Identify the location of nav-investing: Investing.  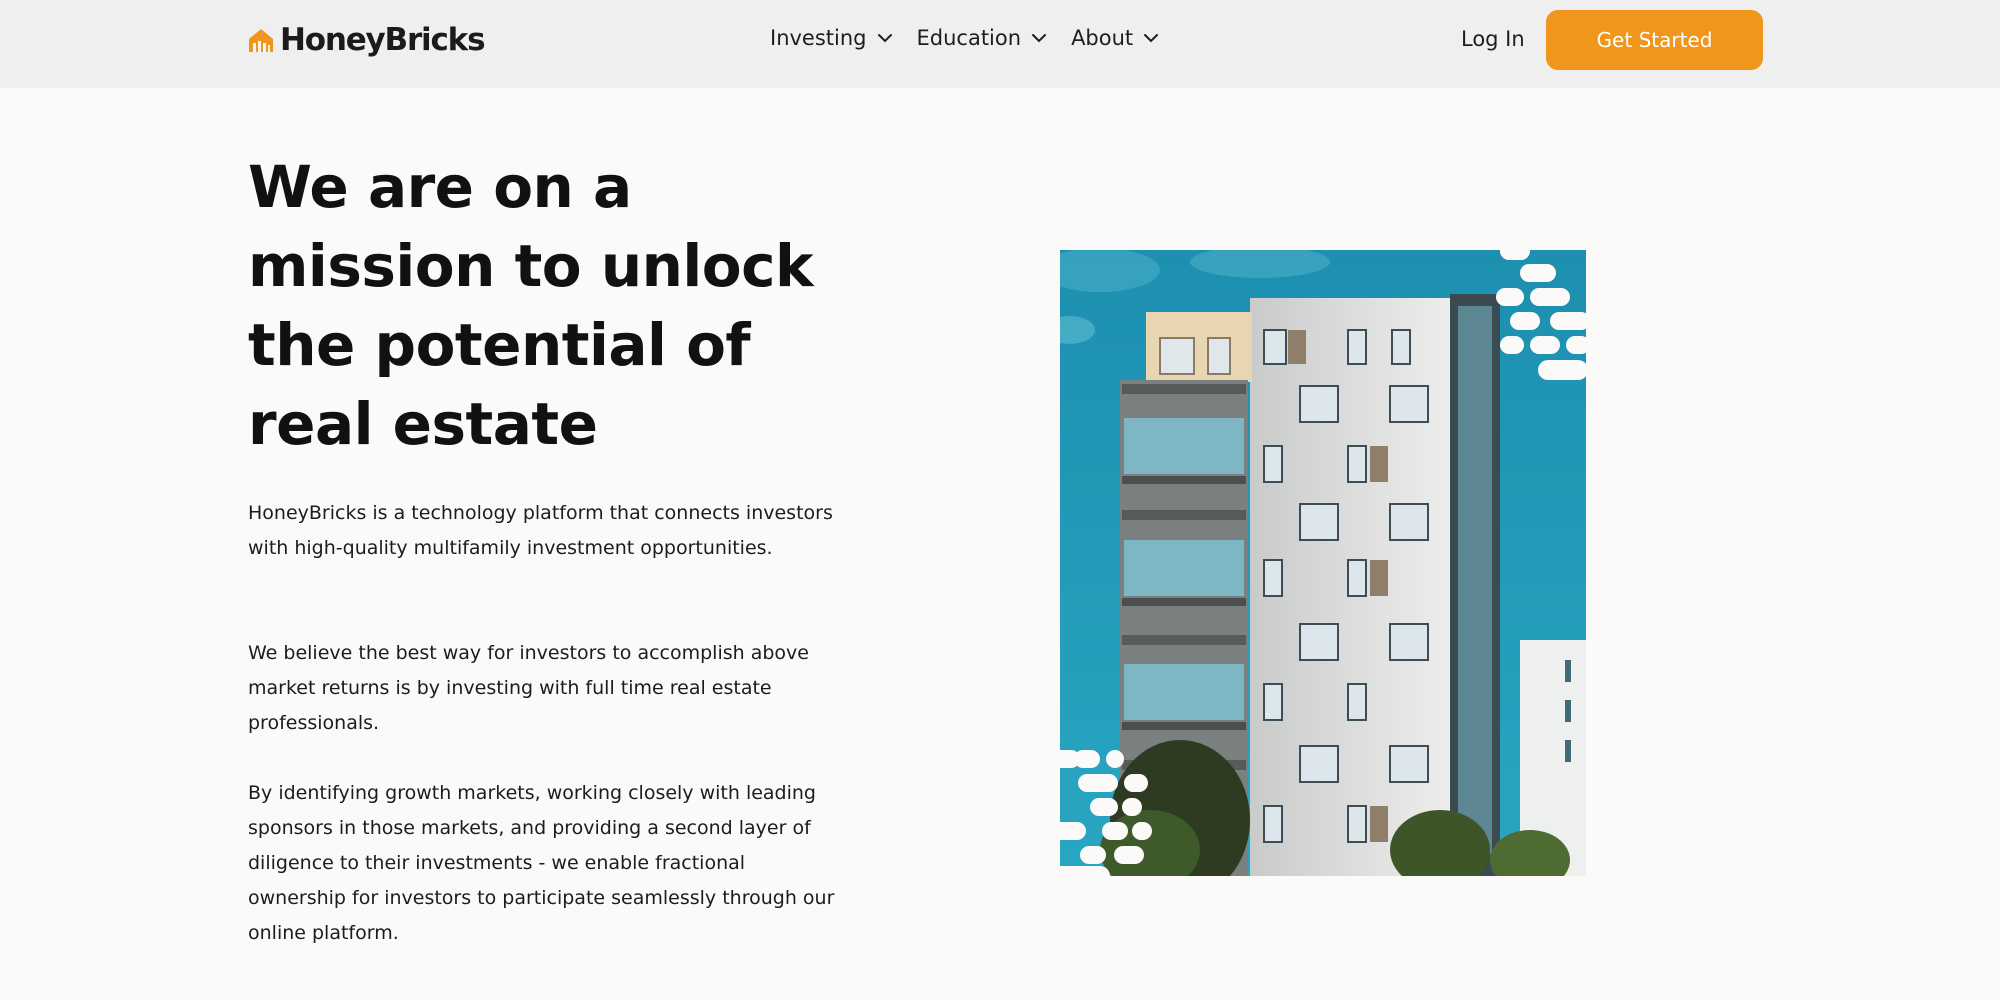
(831, 38).